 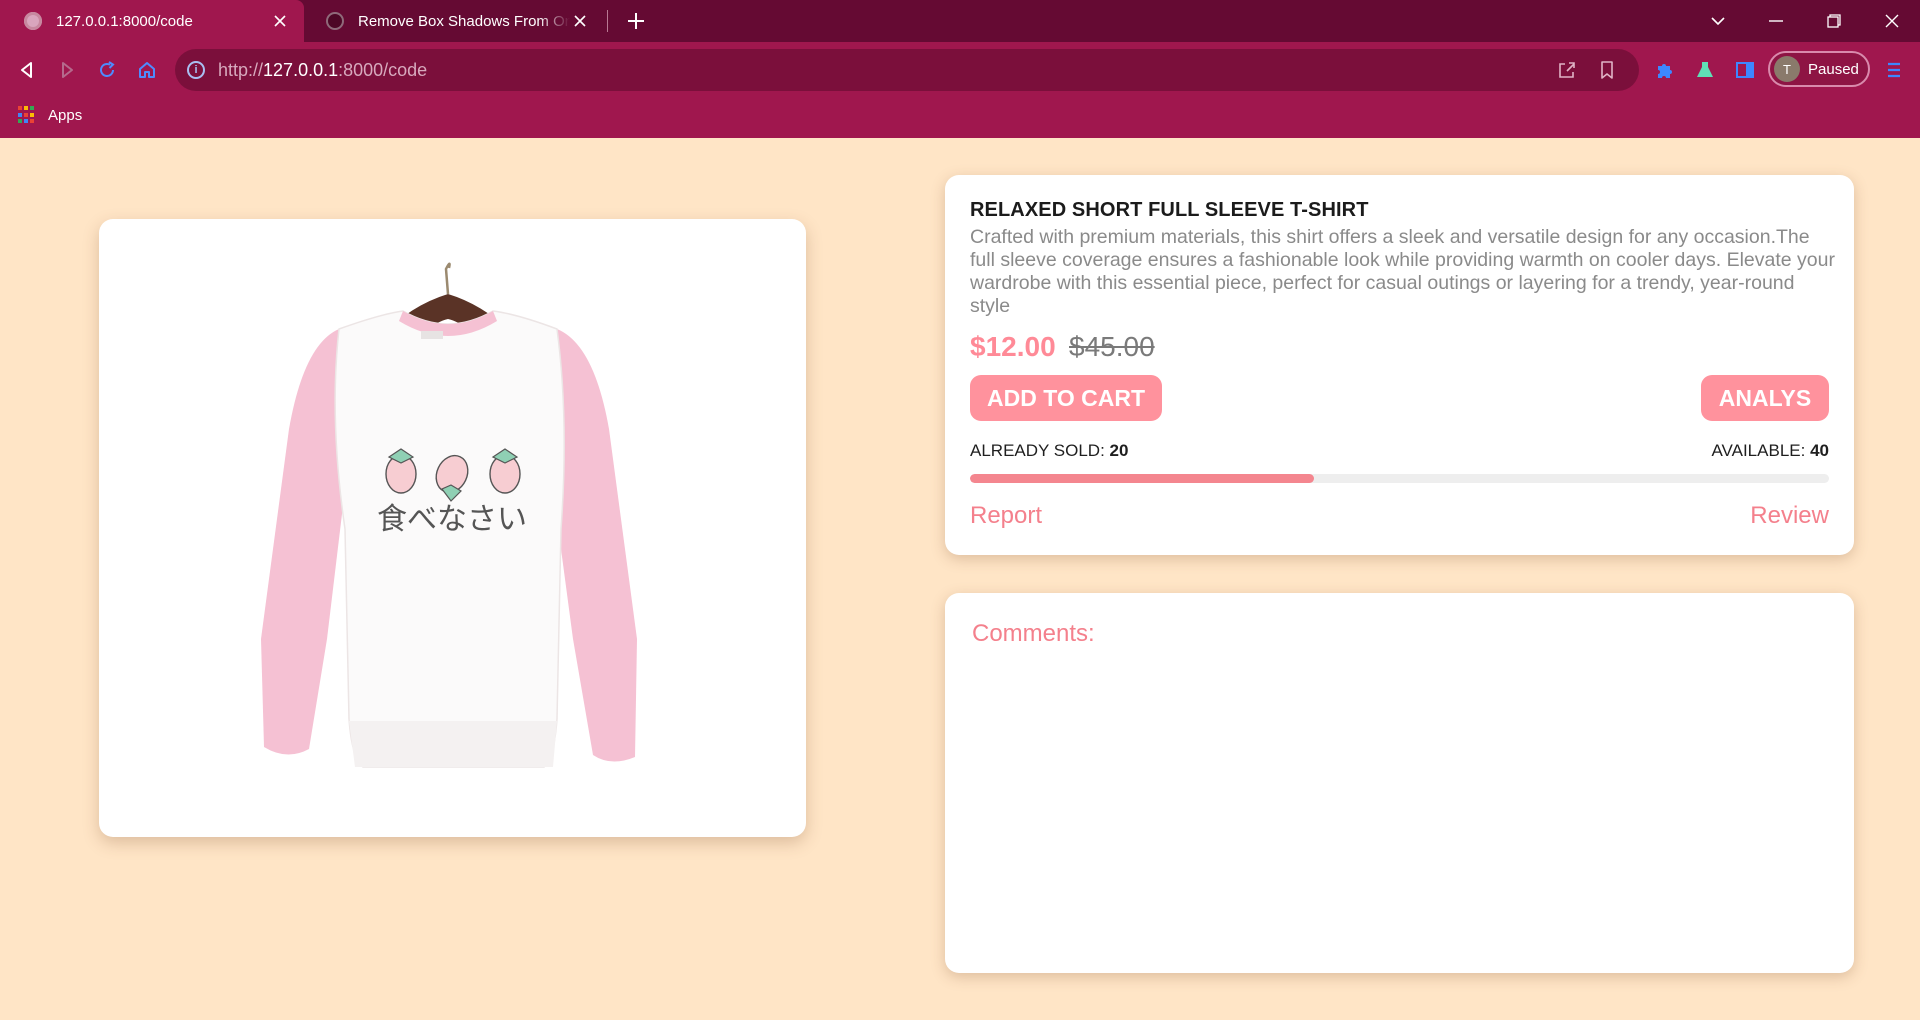 I want to click on tab-active: 127.0.0.1:8000/code, so click(x=152, y=21).